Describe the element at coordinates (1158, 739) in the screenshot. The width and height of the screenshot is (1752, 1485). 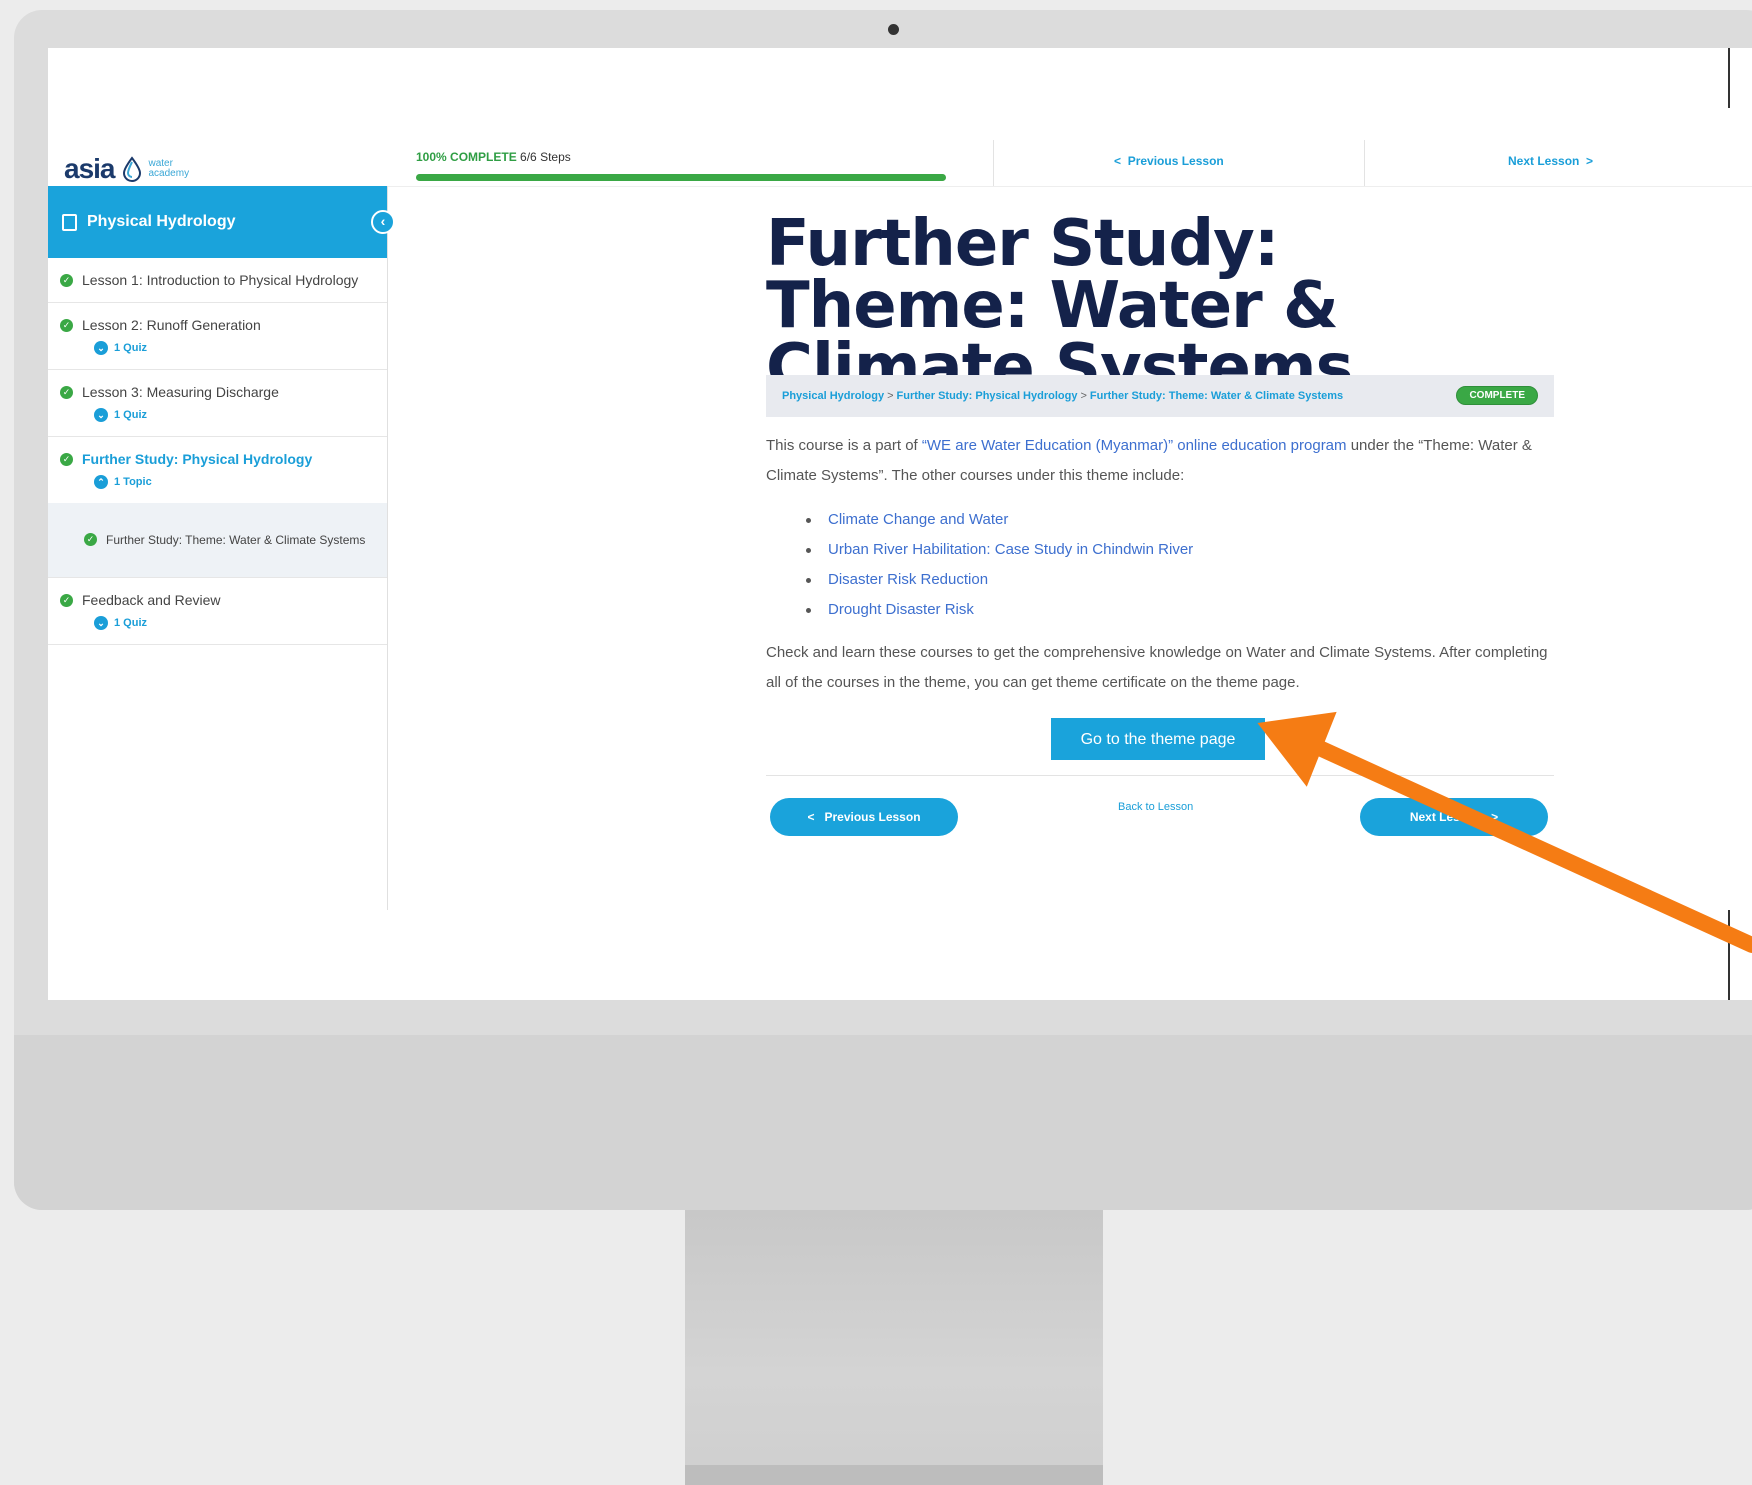
I see `go-to-theme-page-button: Go to the theme page` at that location.